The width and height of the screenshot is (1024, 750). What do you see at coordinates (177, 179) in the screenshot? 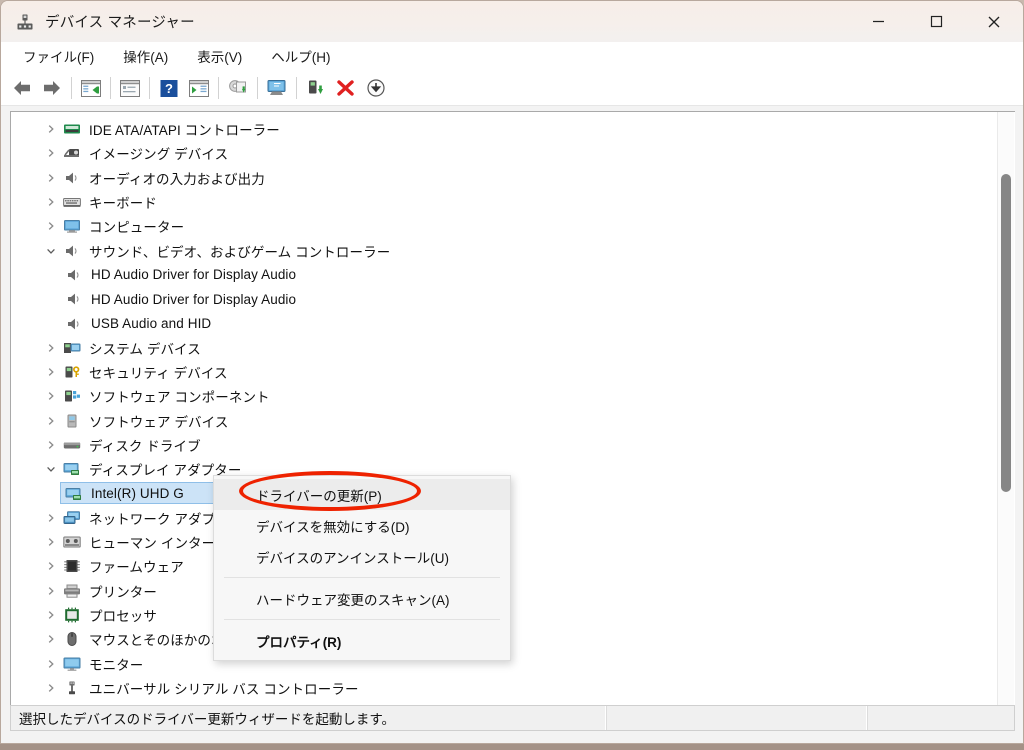
I see `tree-item-label: オーディオの入力および出力` at bounding box center [177, 179].